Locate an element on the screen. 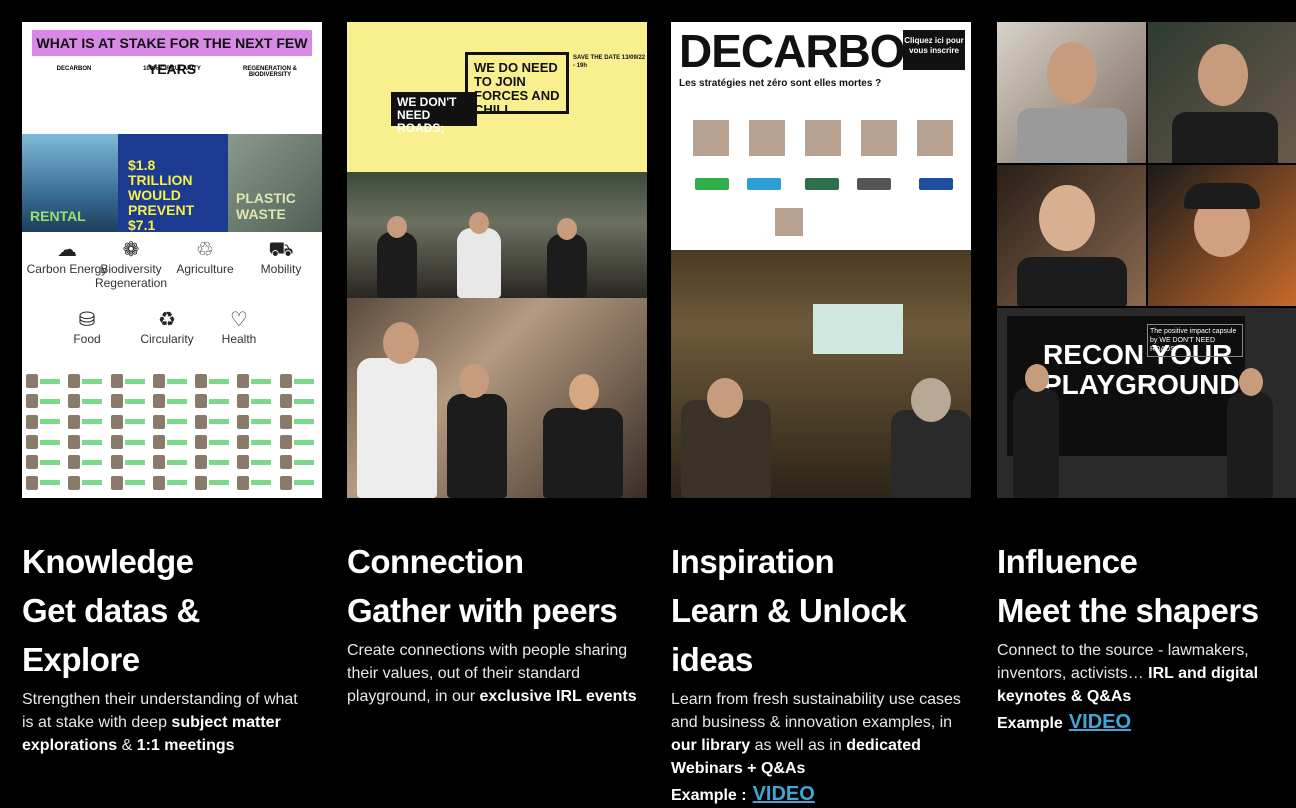 The height and width of the screenshot is (808, 1296). example-influence: Example VIDEO is located at coordinates (1142, 723).